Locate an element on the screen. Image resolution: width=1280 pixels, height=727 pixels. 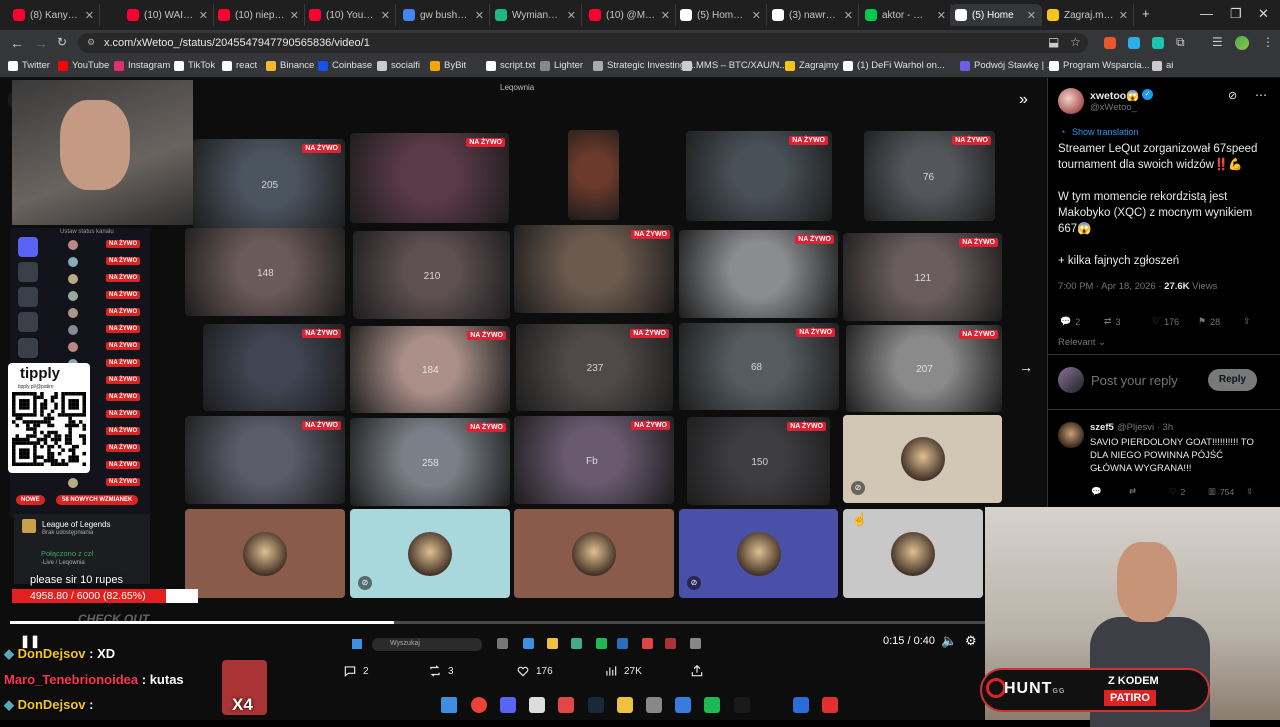
bookmark-item: socialfi is located at coordinates (398, 65).